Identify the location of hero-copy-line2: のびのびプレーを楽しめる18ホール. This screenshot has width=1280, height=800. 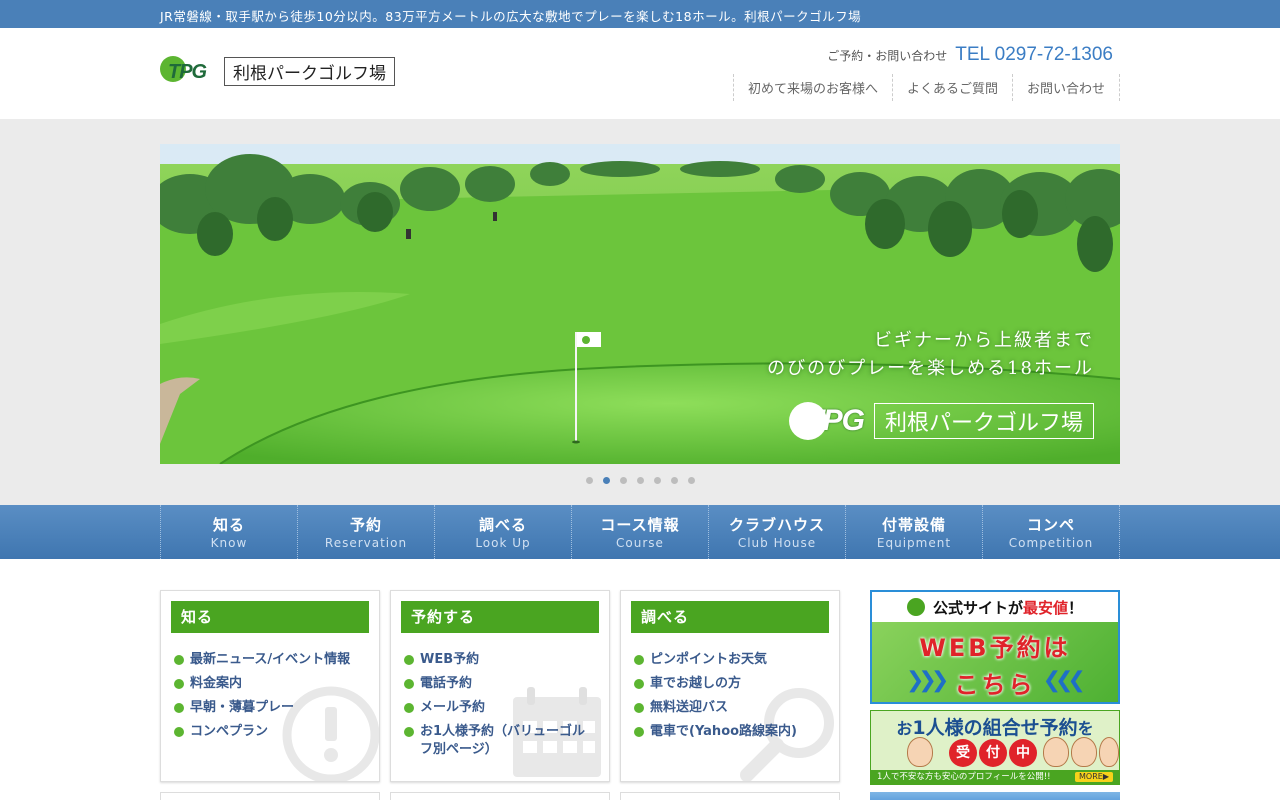
(930, 368).